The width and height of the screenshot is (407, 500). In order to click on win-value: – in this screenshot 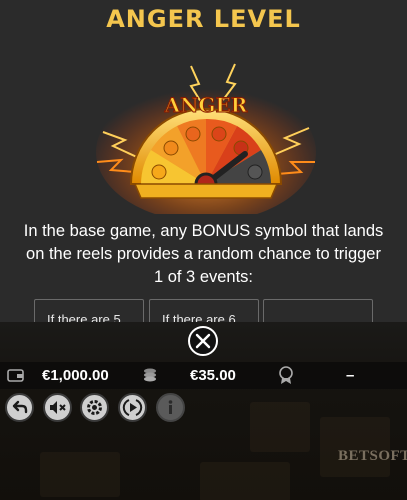, I will do `click(350, 375)`.